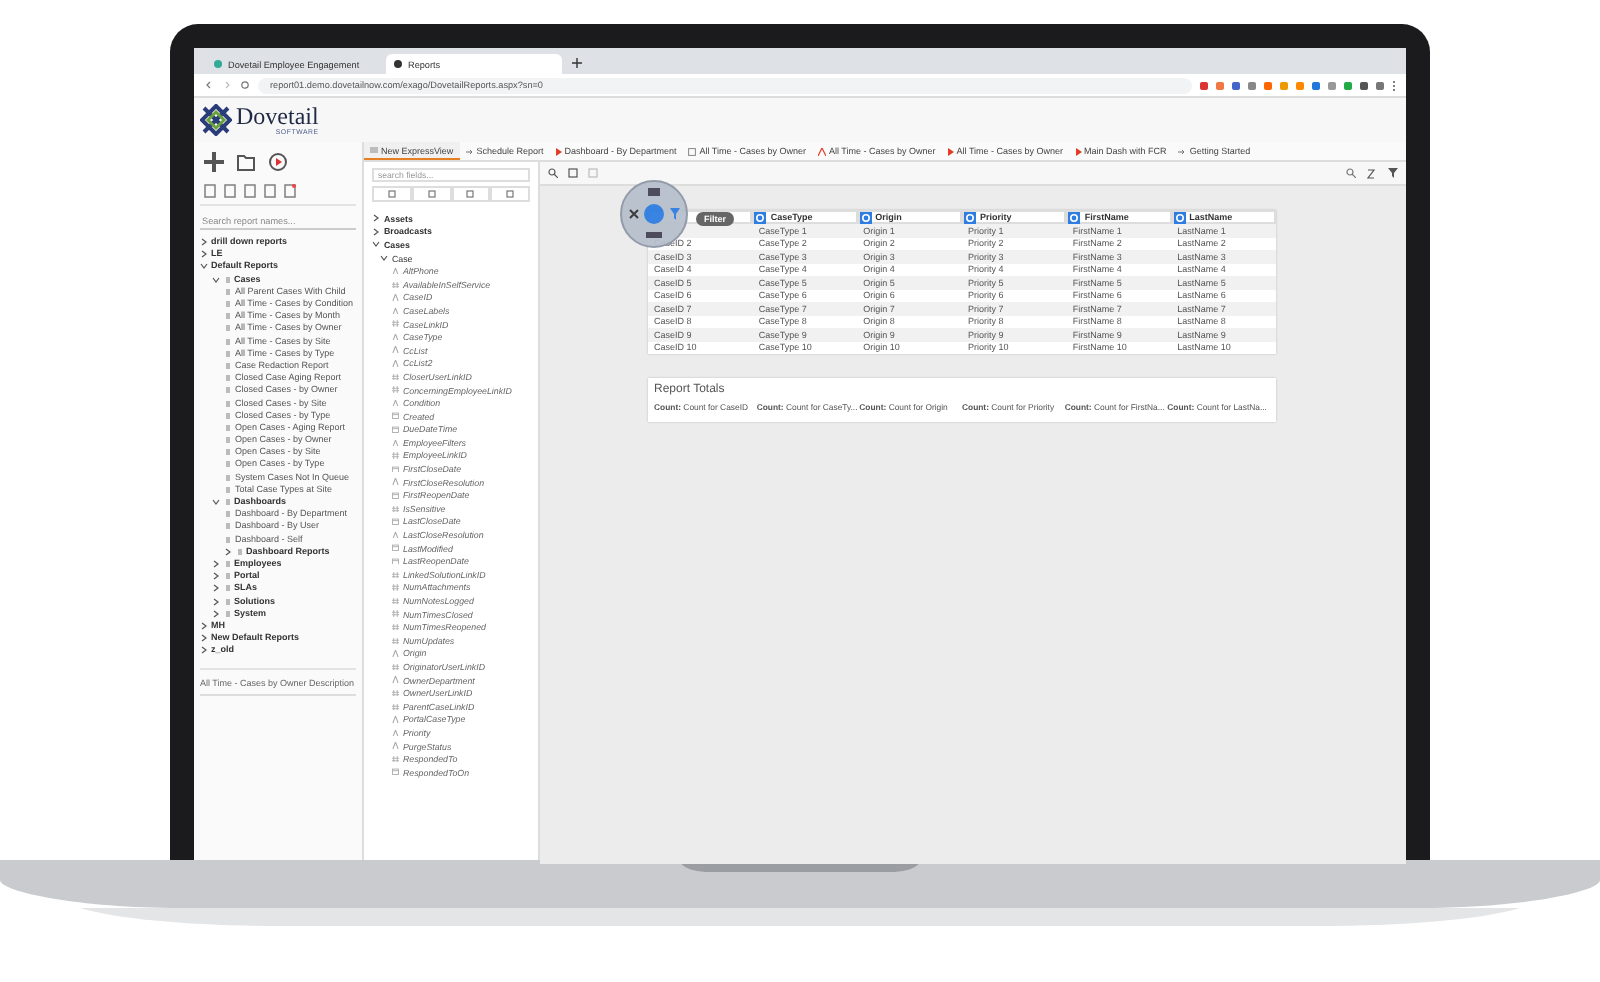  I want to click on filter-icon, so click(1393, 173).